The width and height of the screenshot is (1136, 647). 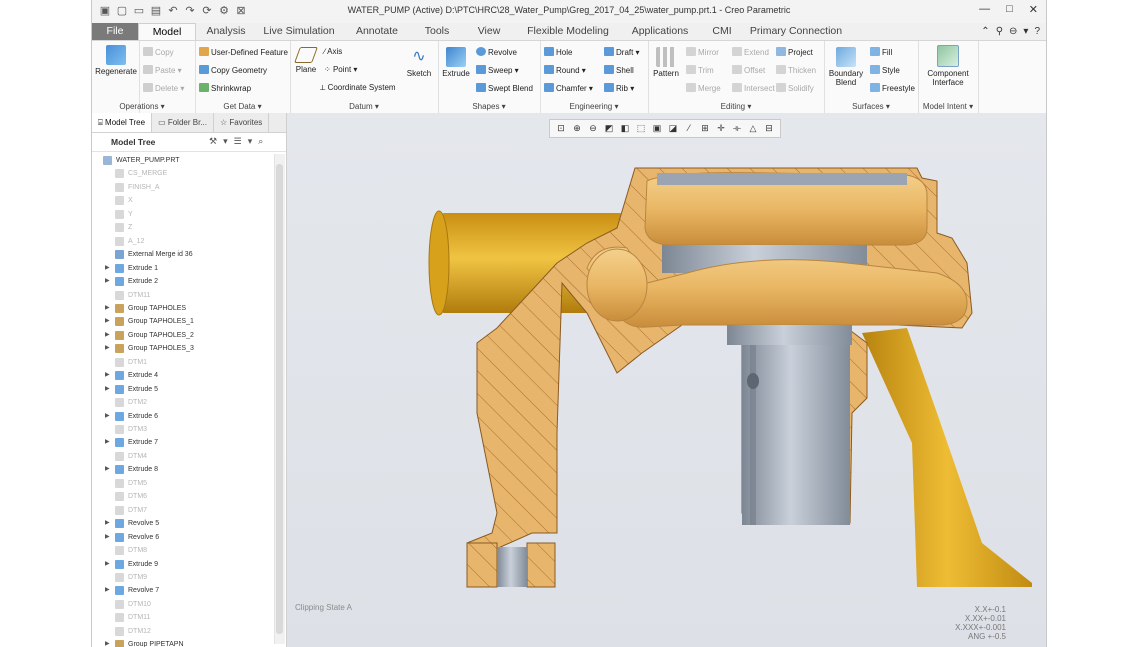 I want to click on zoom-out-icon: ⊖, so click(x=593, y=128).